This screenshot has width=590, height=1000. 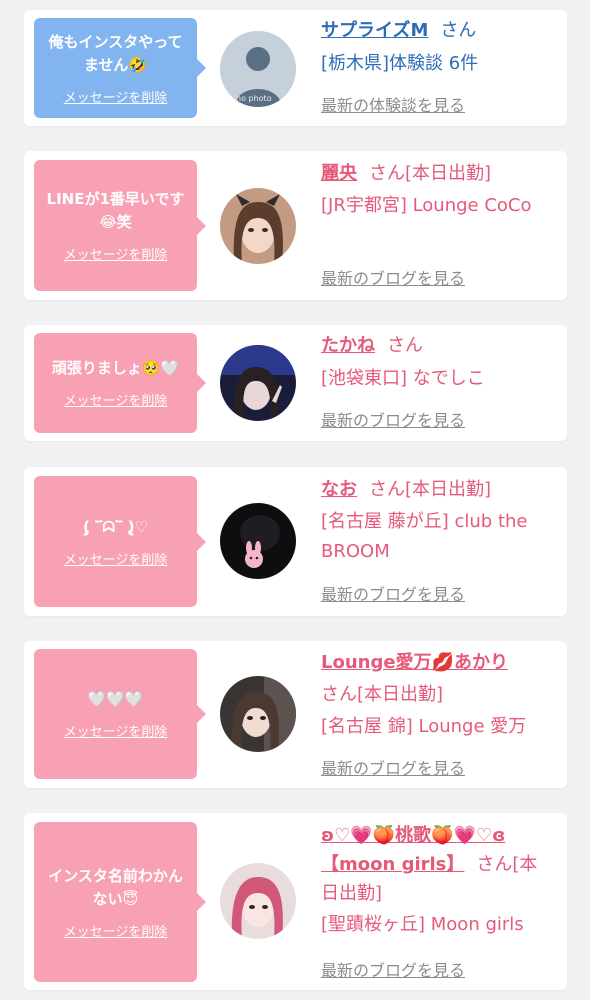 What do you see at coordinates (426, 205) in the screenshot?
I see `shop-label: [JR宇都宮] Lounge CoCo` at bounding box center [426, 205].